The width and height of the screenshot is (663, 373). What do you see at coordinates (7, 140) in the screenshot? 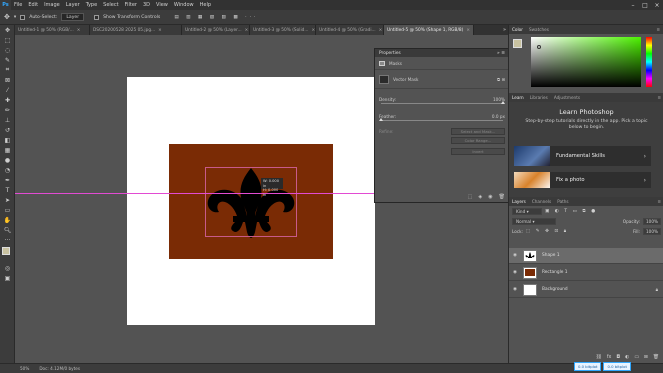
I see `eraser-icon: ◧` at bounding box center [7, 140].